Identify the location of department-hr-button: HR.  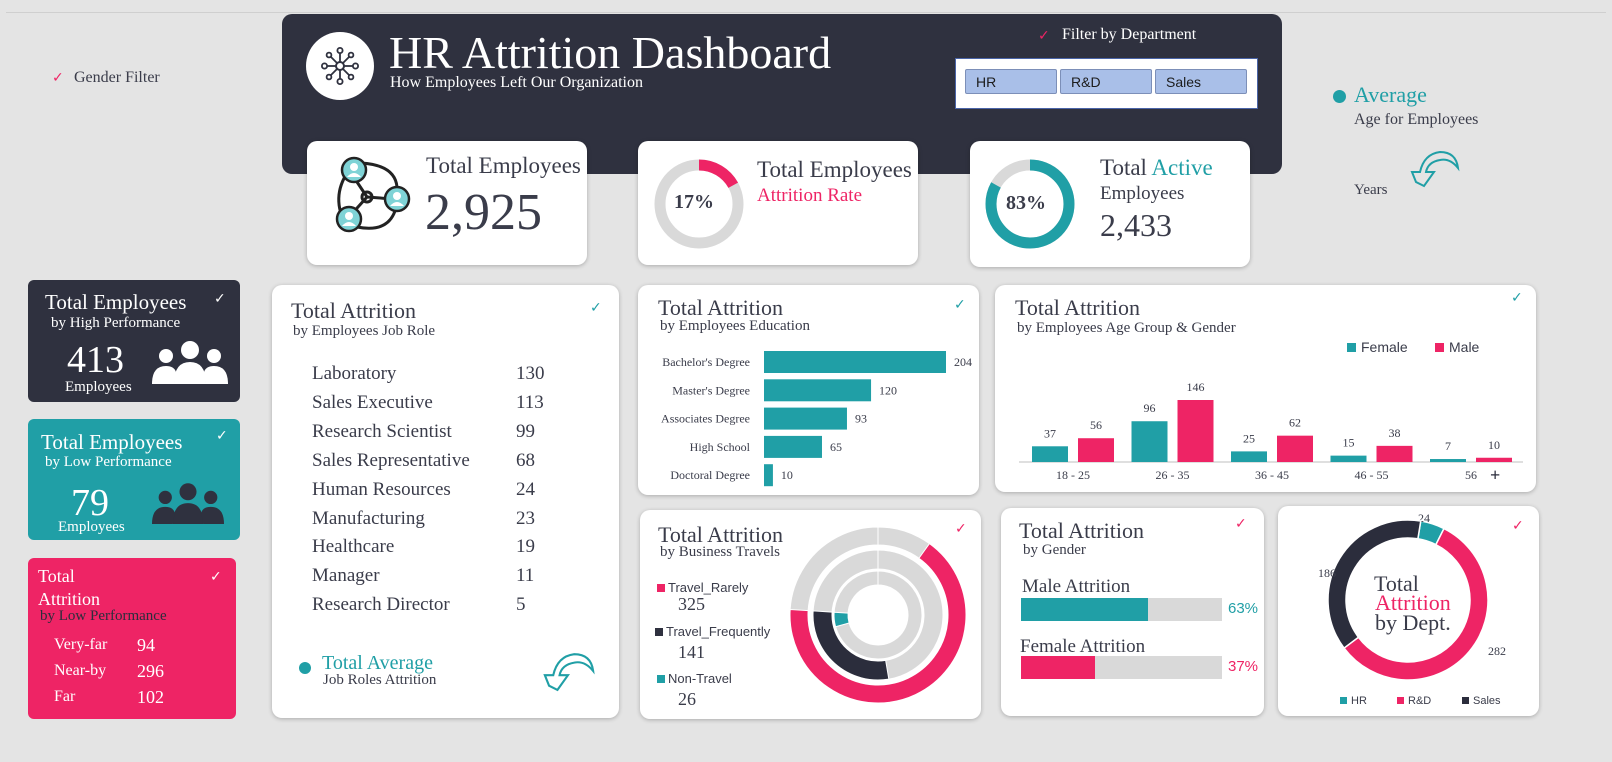
(1011, 81).